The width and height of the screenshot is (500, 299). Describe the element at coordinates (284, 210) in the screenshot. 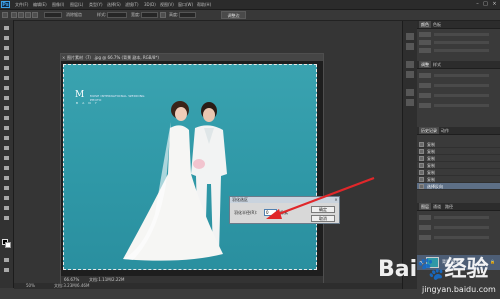

I see `feather-selection-dialog: 羽化选区 × 羽化半径(R): 0 像素 确定 取消` at that location.